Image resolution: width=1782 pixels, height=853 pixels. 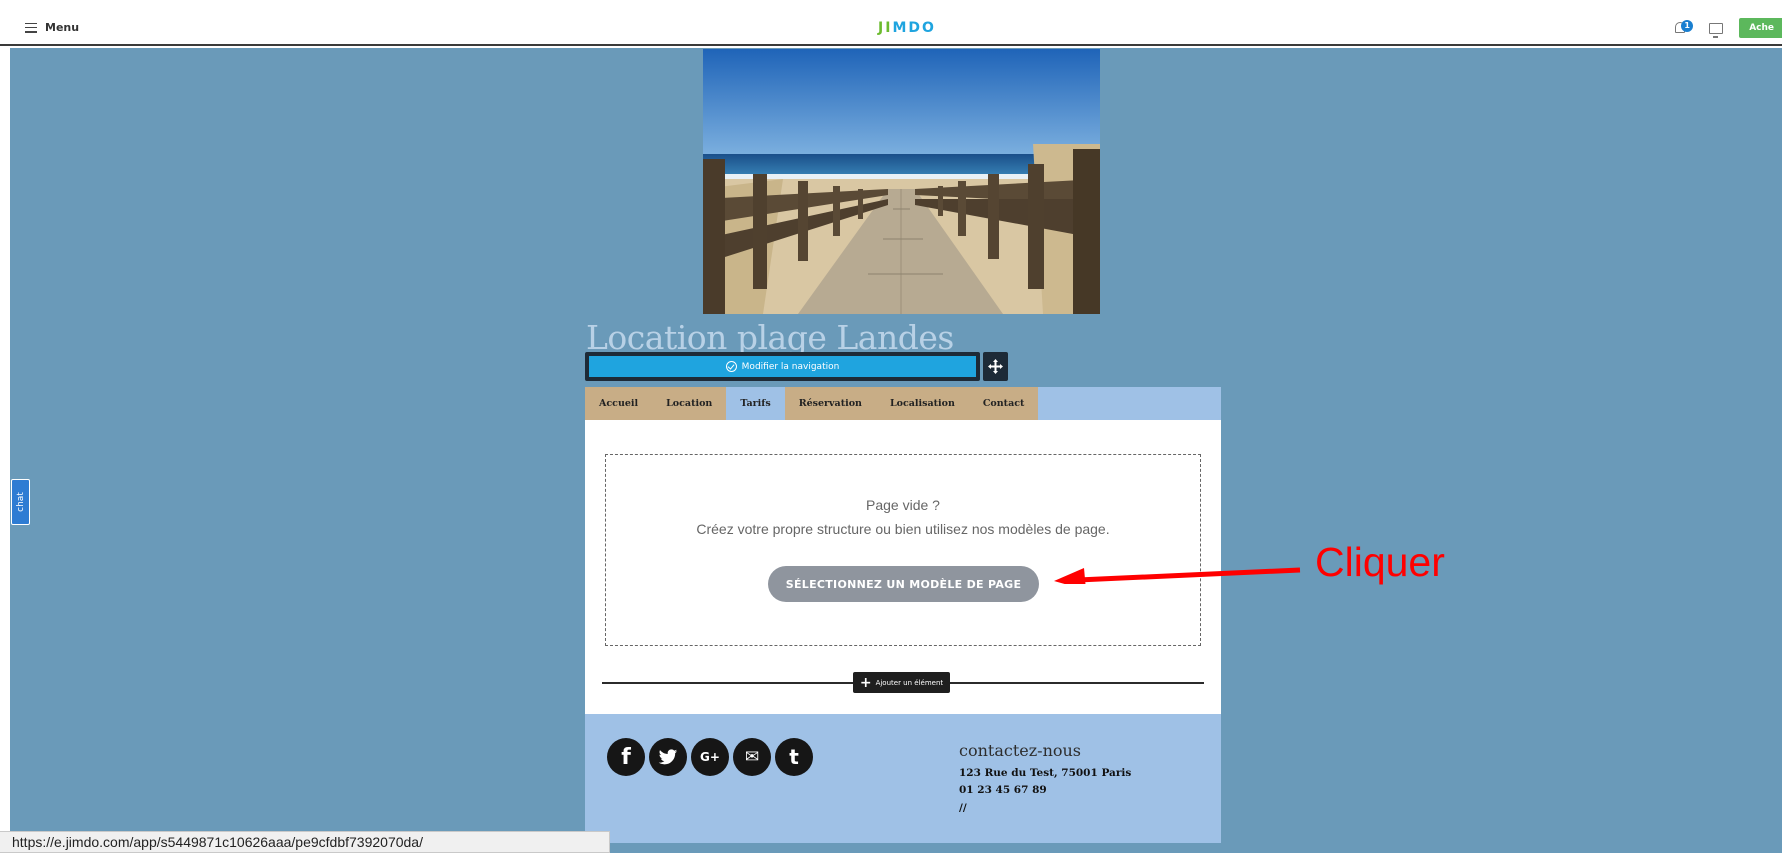 What do you see at coordinates (731, 366) in the screenshot?
I see `check-circle-icon` at bounding box center [731, 366].